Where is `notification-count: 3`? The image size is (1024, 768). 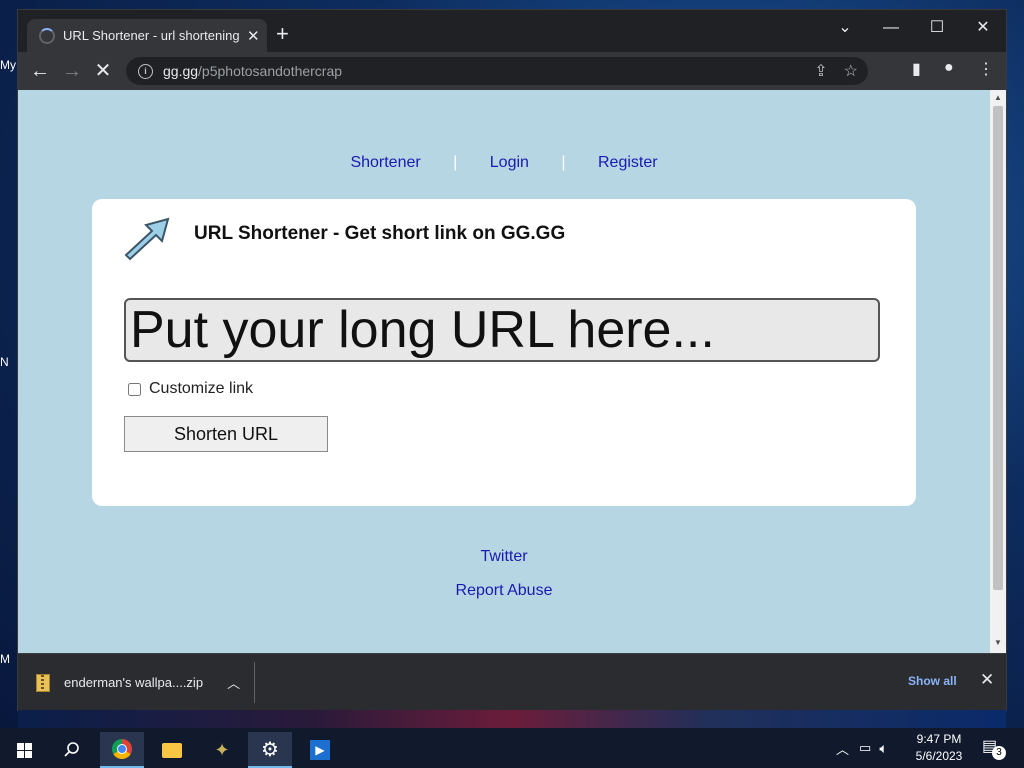
notification-count: 3 is located at coordinates (999, 753).